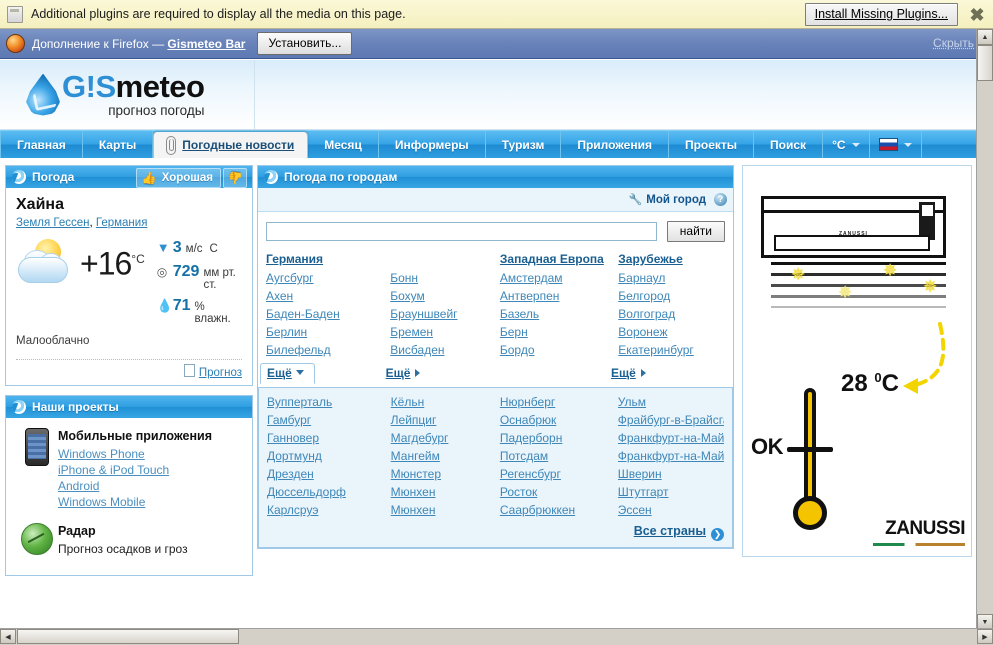  I want to click on city-link-munchen-1: Мюнхен, so click(413, 492).